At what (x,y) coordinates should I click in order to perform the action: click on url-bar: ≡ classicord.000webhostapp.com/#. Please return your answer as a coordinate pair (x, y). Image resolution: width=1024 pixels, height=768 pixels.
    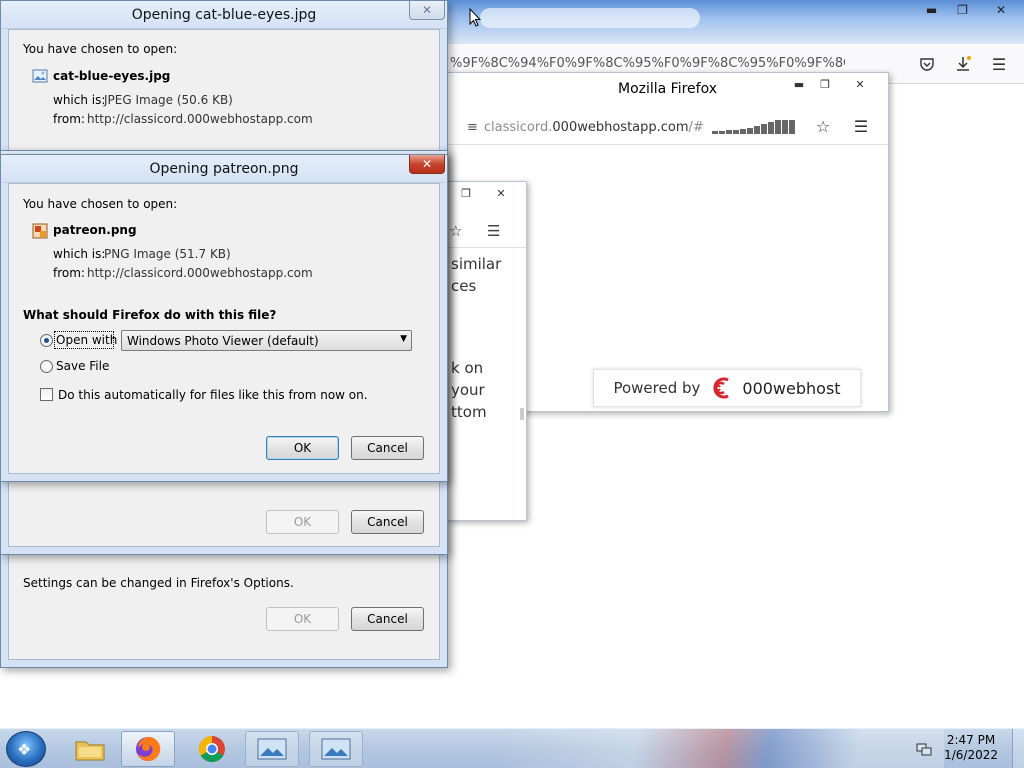
    Looking at the image, I should click on (637, 127).